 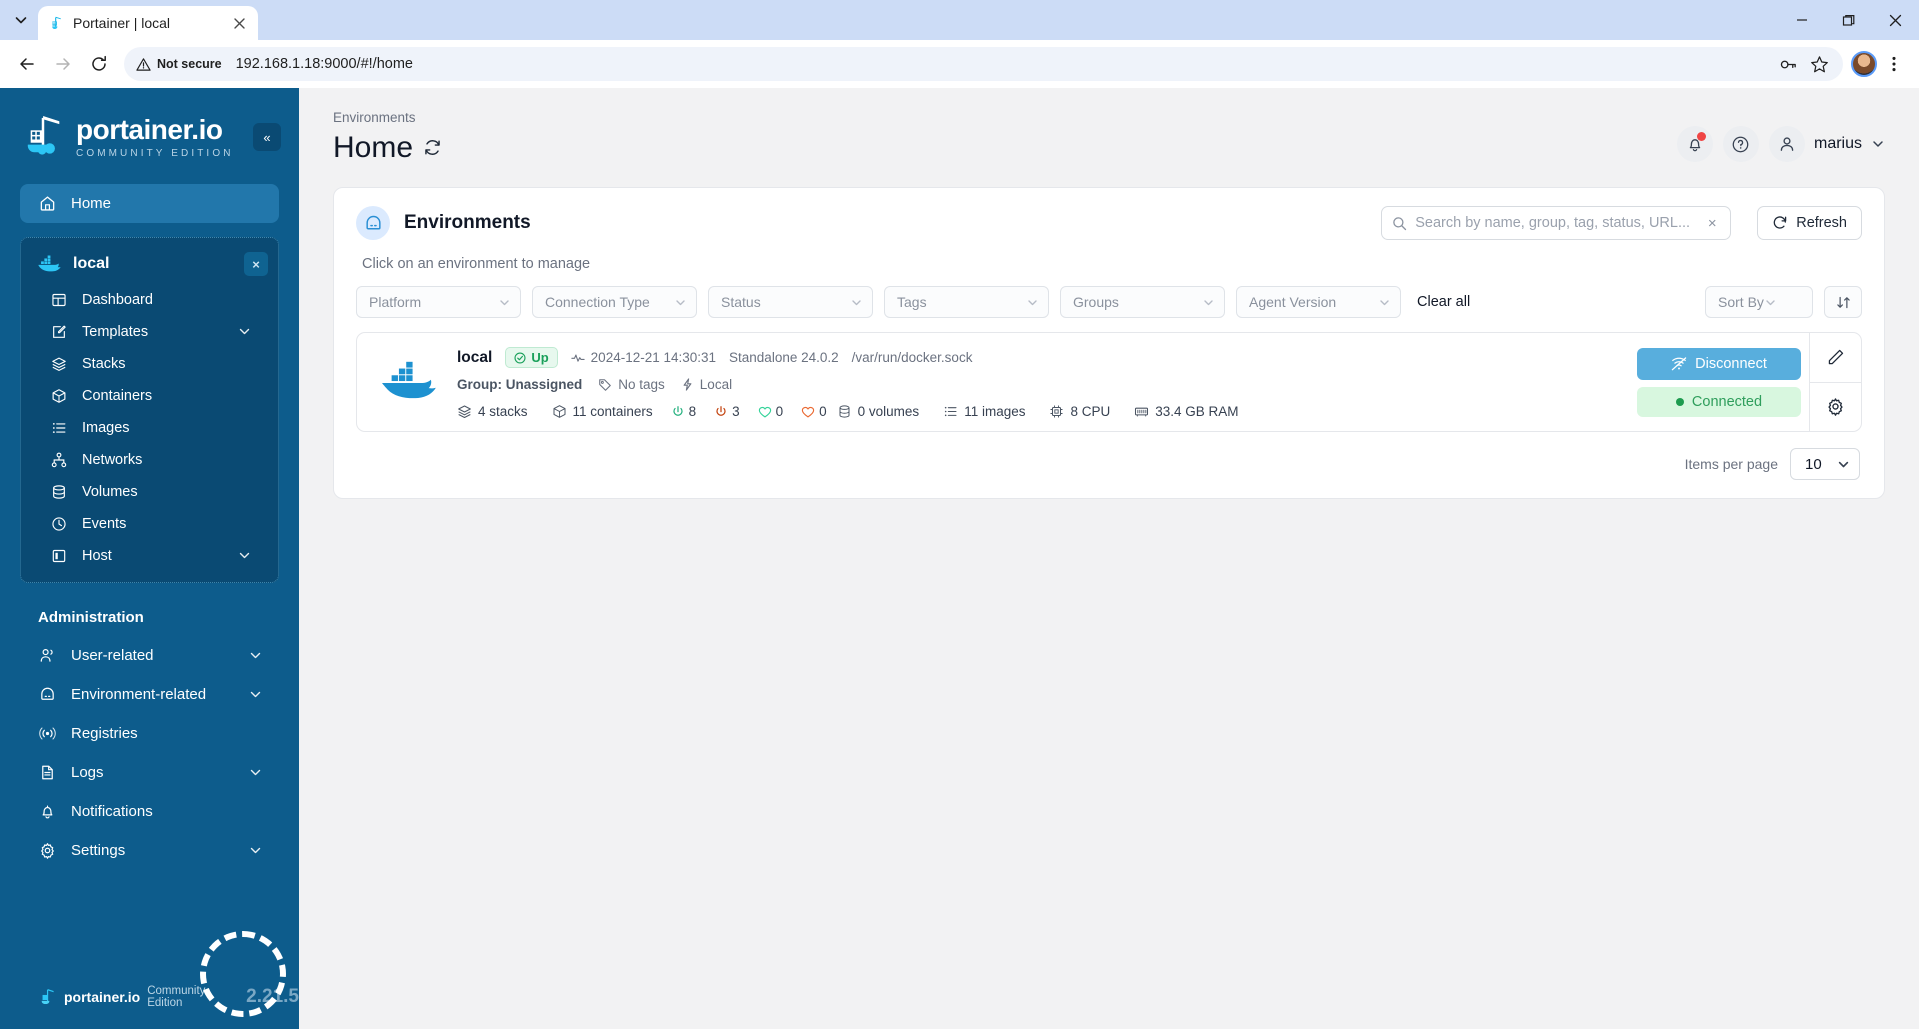 I want to click on last-check-value: 2024-12-21 14:30:31, so click(x=653, y=357).